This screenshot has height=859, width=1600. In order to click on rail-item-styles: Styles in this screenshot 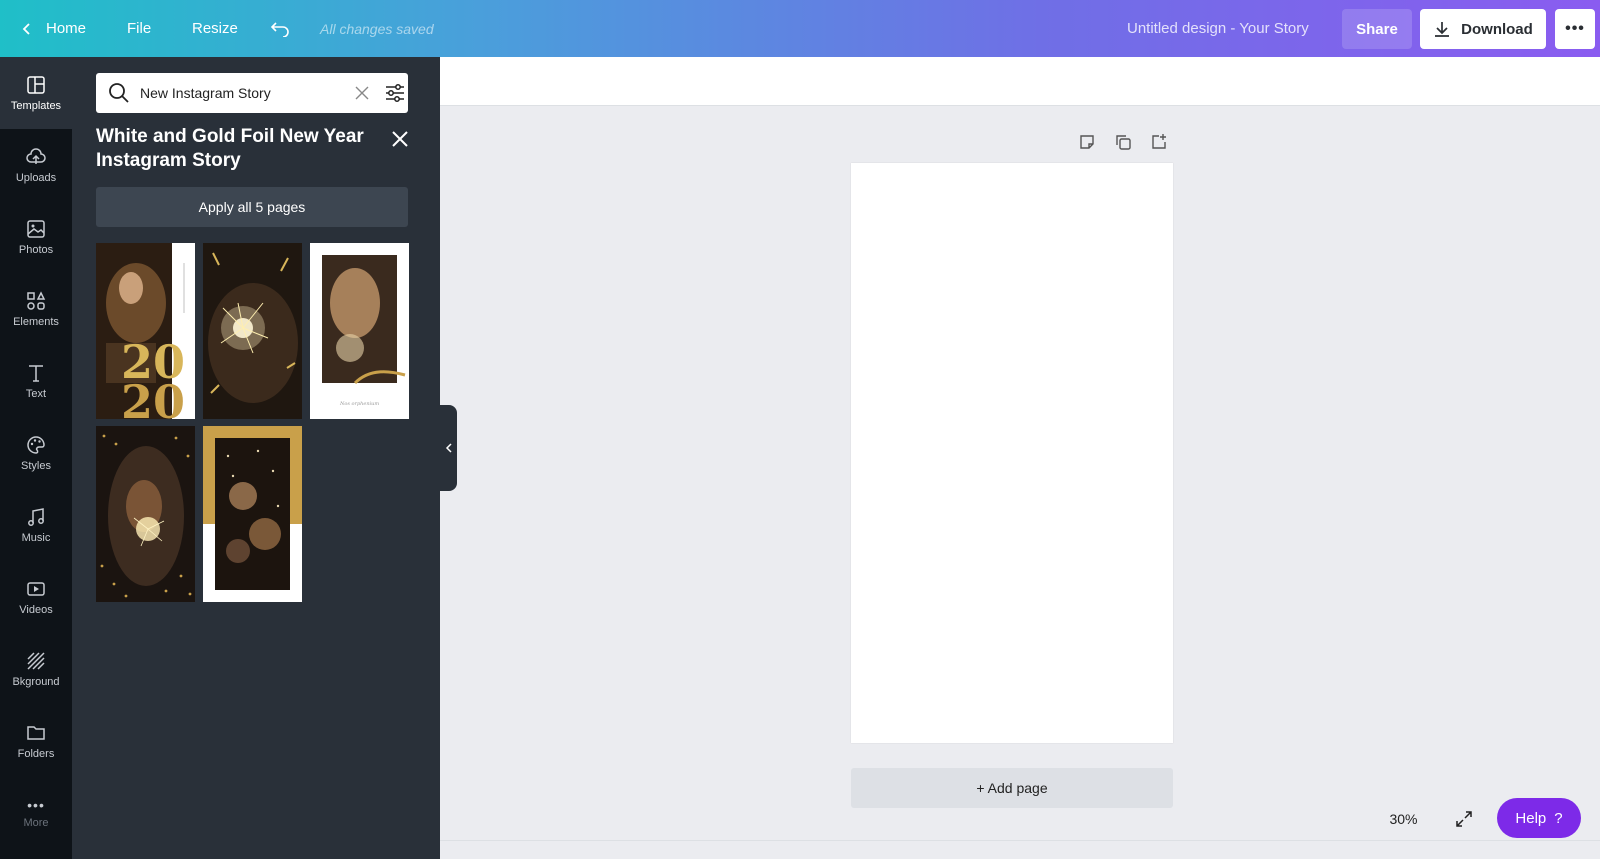, I will do `click(36, 453)`.